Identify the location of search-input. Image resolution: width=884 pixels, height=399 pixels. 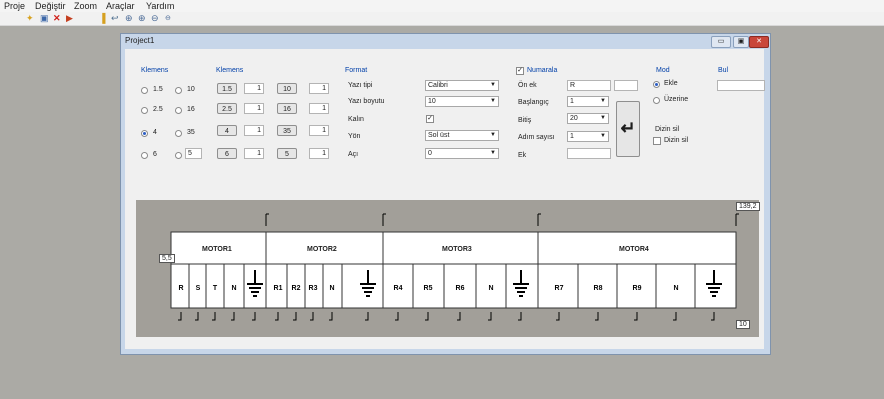
(741, 85).